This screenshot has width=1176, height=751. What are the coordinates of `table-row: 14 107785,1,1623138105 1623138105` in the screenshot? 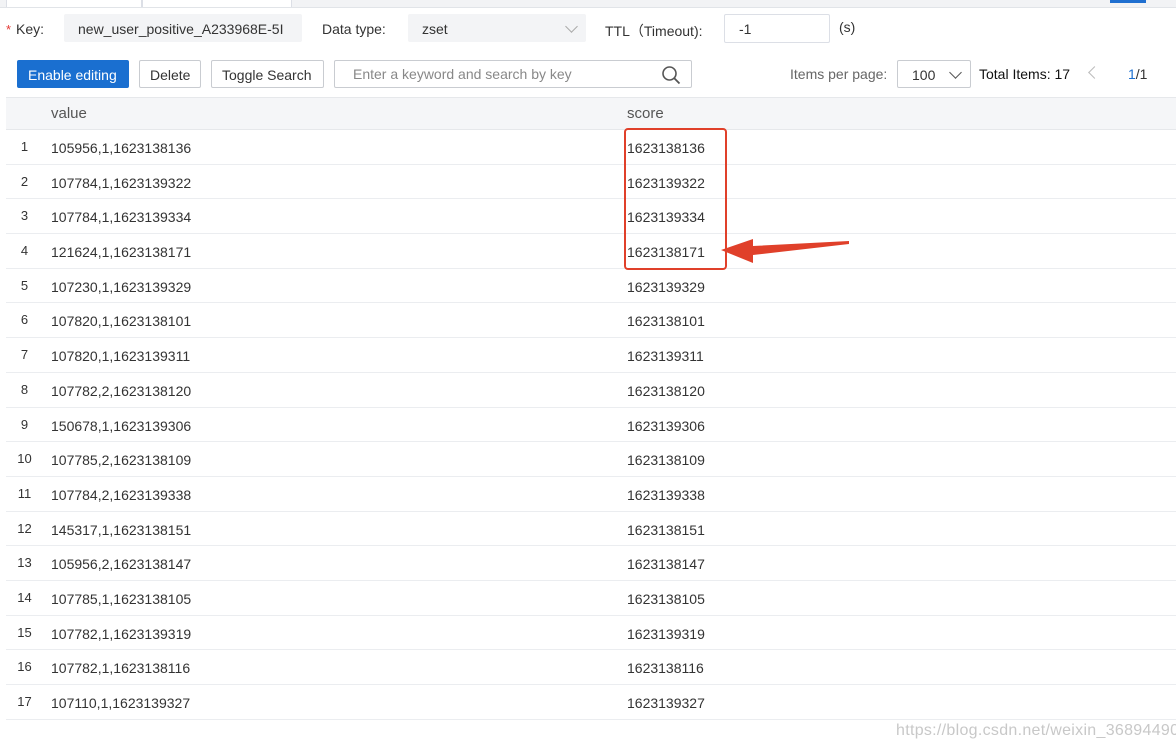 It's located at (591, 598).